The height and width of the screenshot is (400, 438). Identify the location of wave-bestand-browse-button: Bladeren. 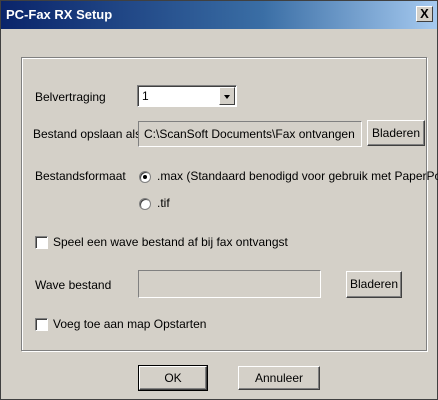
(374, 284).